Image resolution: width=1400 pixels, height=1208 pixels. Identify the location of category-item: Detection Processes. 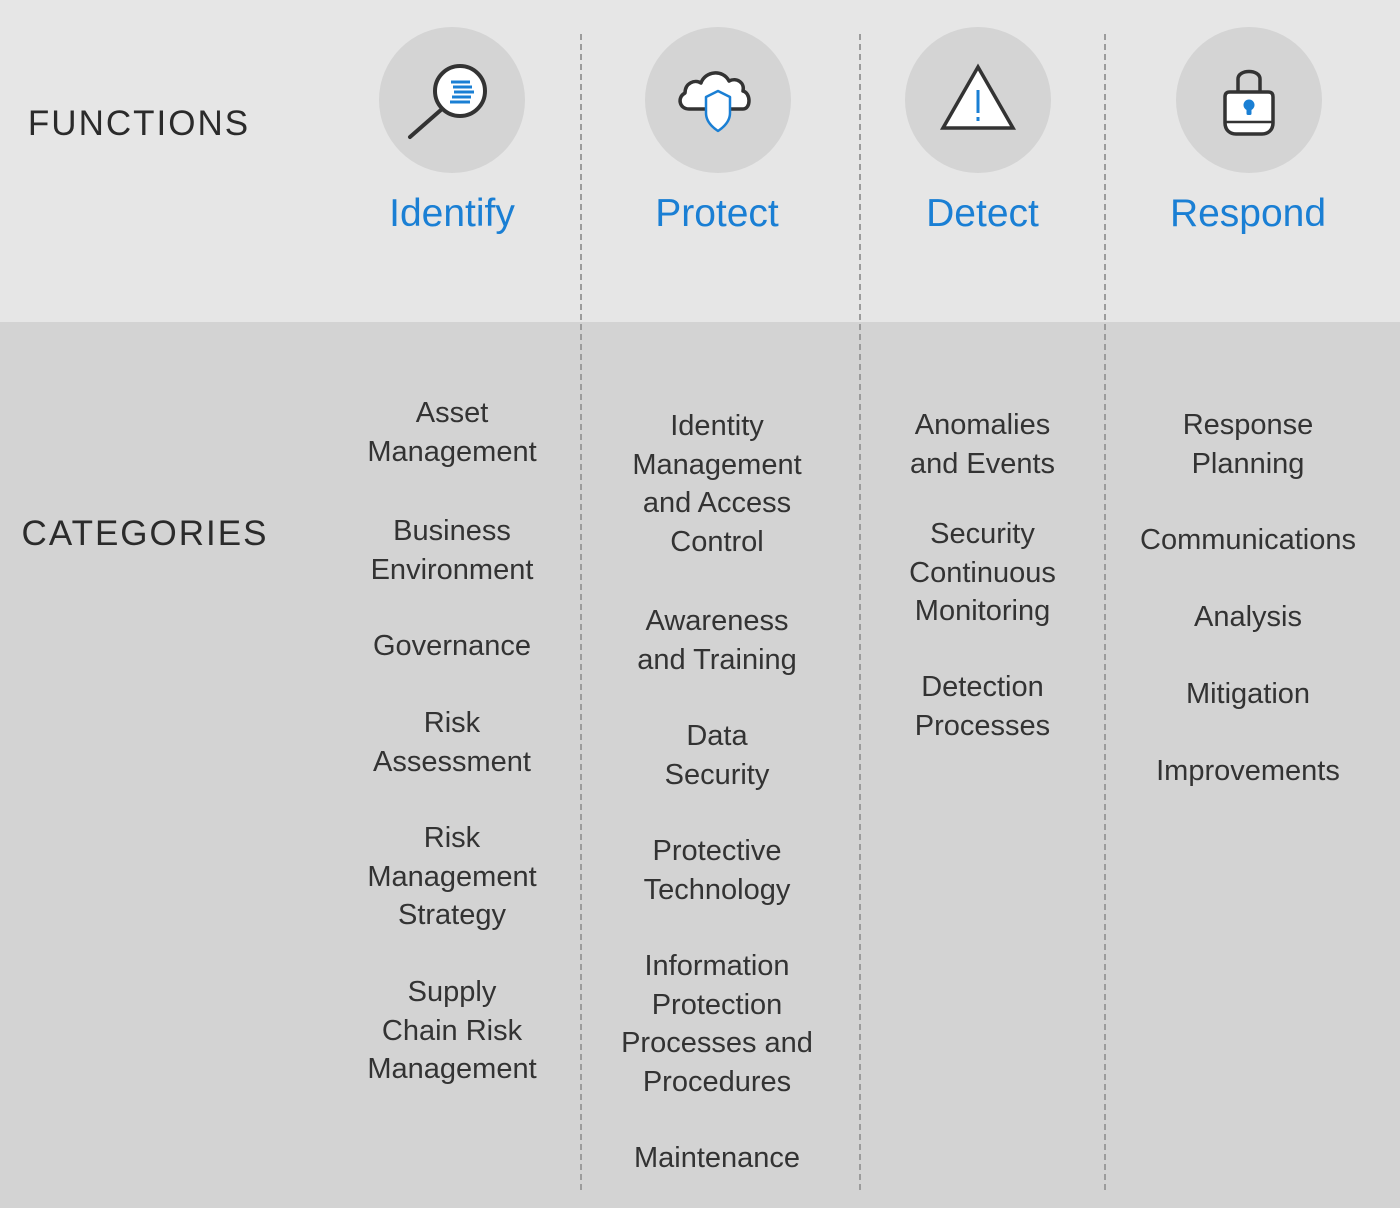
(982, 706).